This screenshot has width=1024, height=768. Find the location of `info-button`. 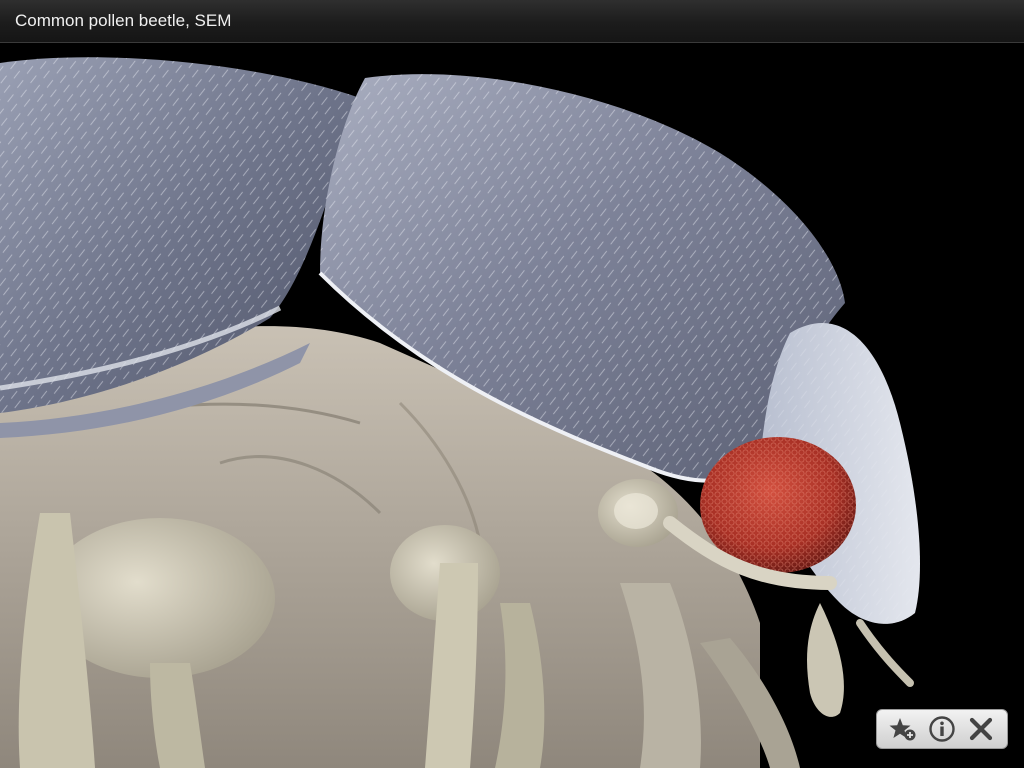

info-button is located at coordinates (942, 729).